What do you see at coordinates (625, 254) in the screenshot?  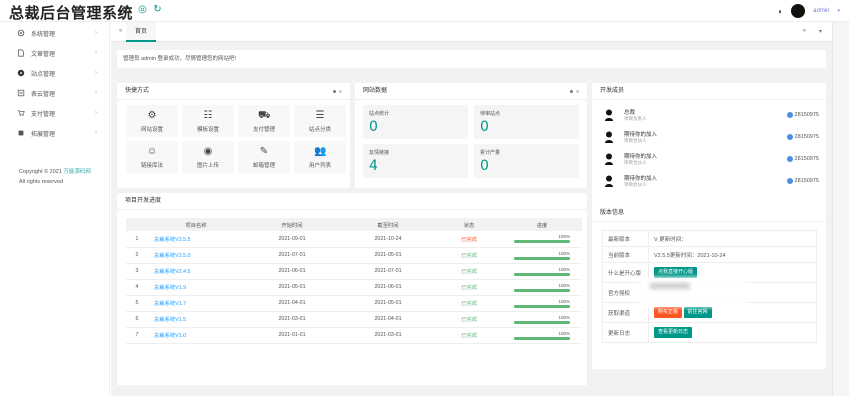 I see `version-key: 当前版本` at bounding box center [625, 254].